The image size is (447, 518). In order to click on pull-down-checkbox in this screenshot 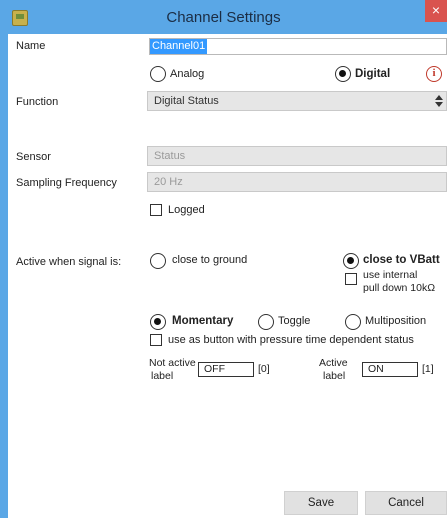, I will do `click(351, 279)`.